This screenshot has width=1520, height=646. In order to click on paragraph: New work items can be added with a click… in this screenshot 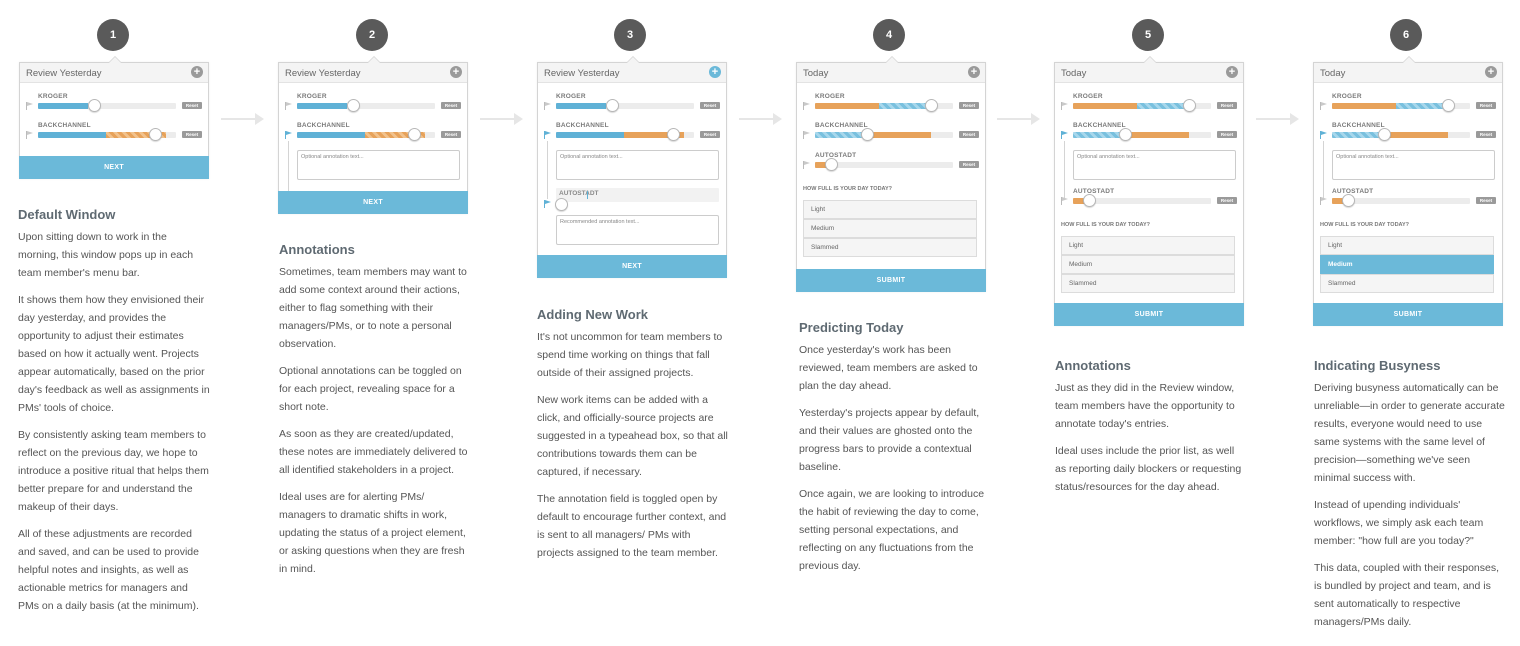, I will do `click(632, 436)`.